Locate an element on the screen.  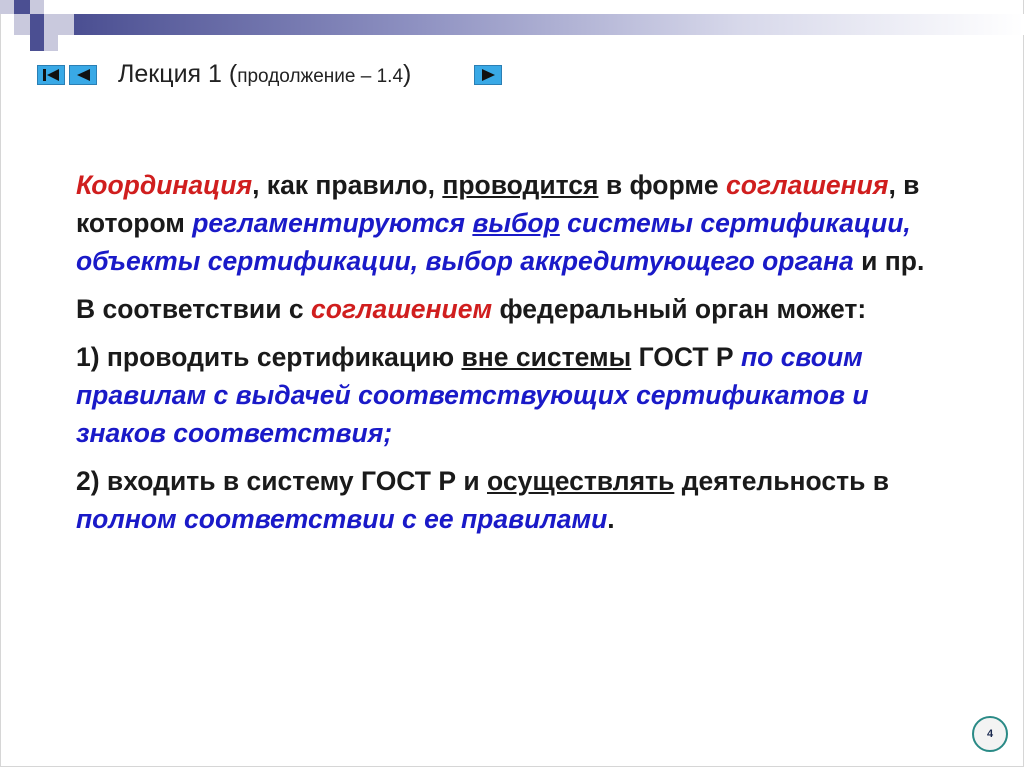
term-coordination: Координация is located at coordinates (164, 185).